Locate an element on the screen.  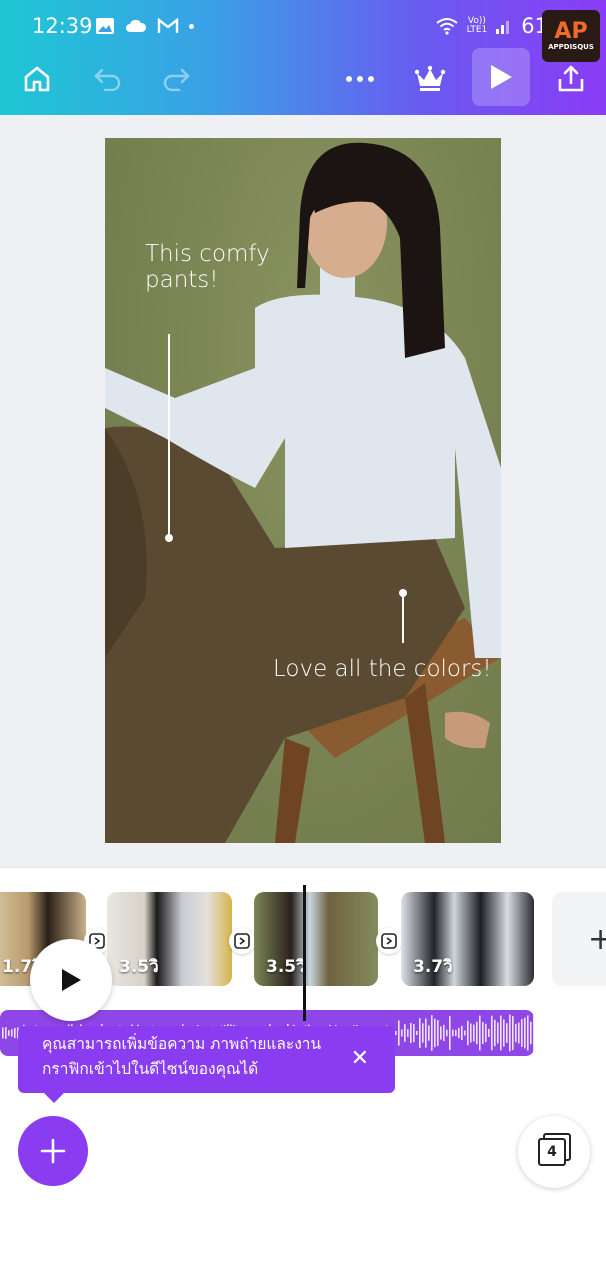
home-button is located at coordinates (37, 79).